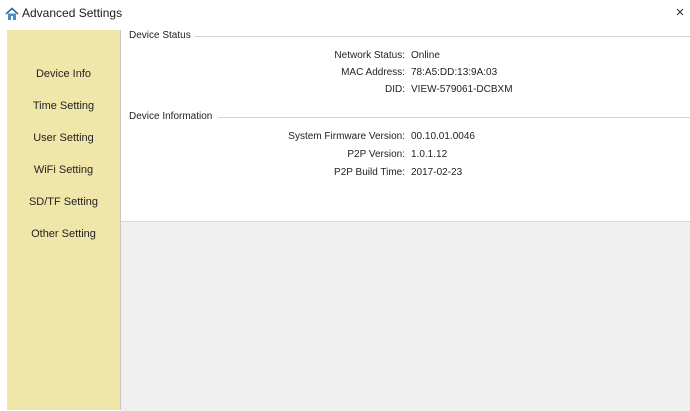 The width and height of the screenshot is (690, 411). Describe the element at coordinates (345, 15) in the screenshot. I see `title-bar: Advanced Settings ×` at that location.